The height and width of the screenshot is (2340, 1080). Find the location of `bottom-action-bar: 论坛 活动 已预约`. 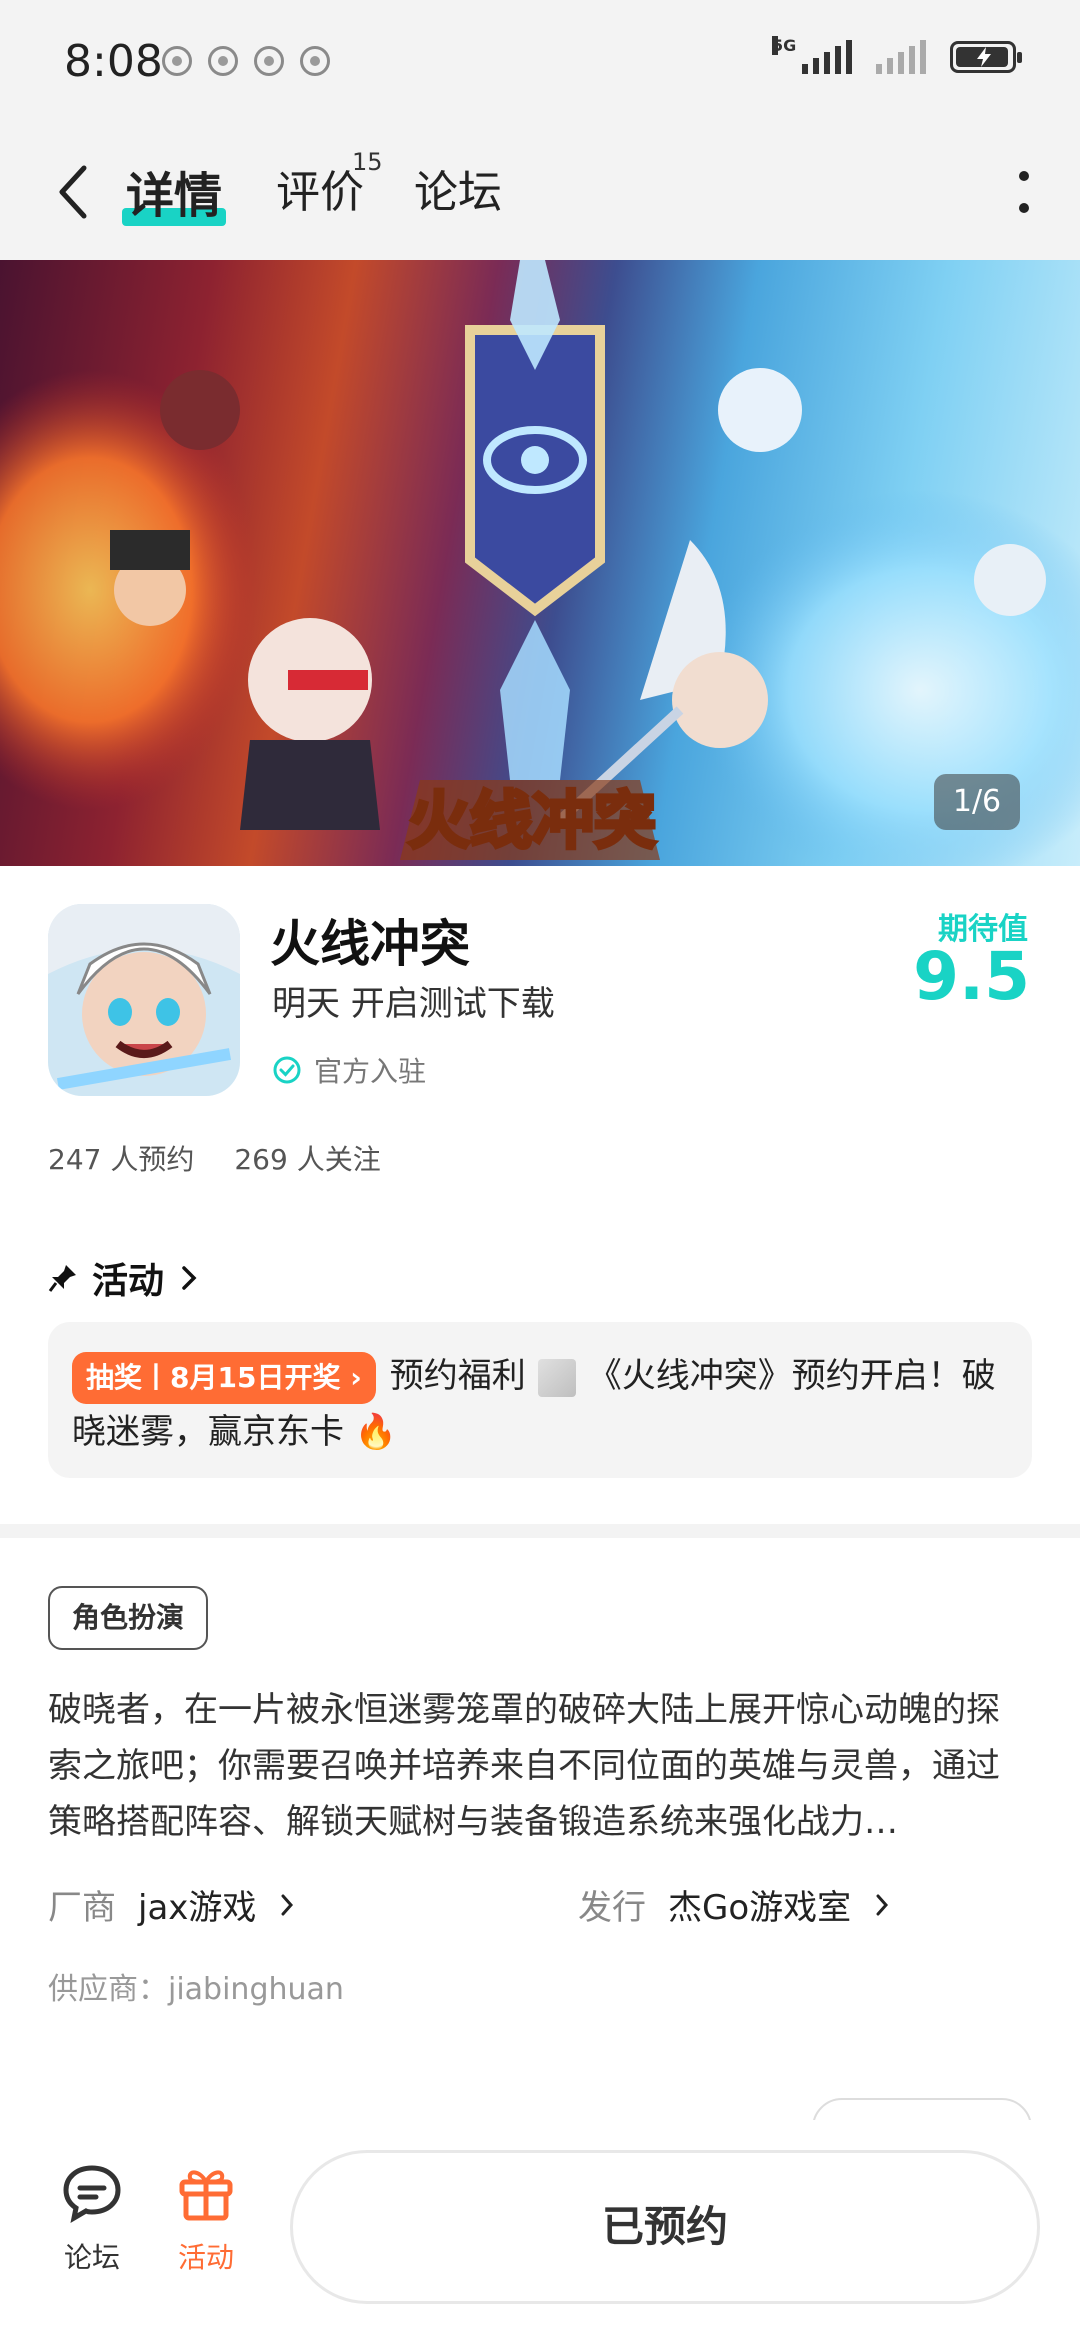

bottom-action-bar: 论坛 活动 已预约 is located at coordinates (540, 2230).